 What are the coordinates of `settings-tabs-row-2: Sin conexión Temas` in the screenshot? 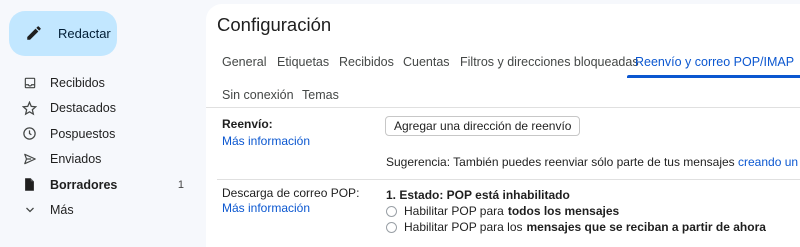 It's located at (503, 95).